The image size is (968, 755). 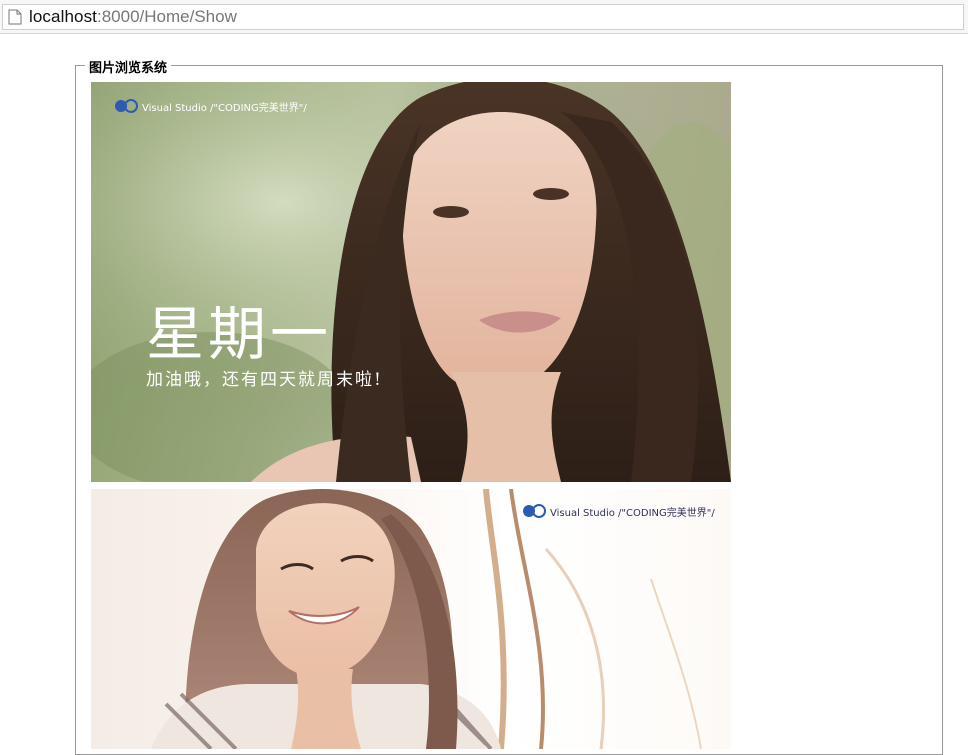 What do you see at coordinates (167, 16) in the screenshot?
I see `url-path: :8000/Home/Show` at bounding box center [167, 16].